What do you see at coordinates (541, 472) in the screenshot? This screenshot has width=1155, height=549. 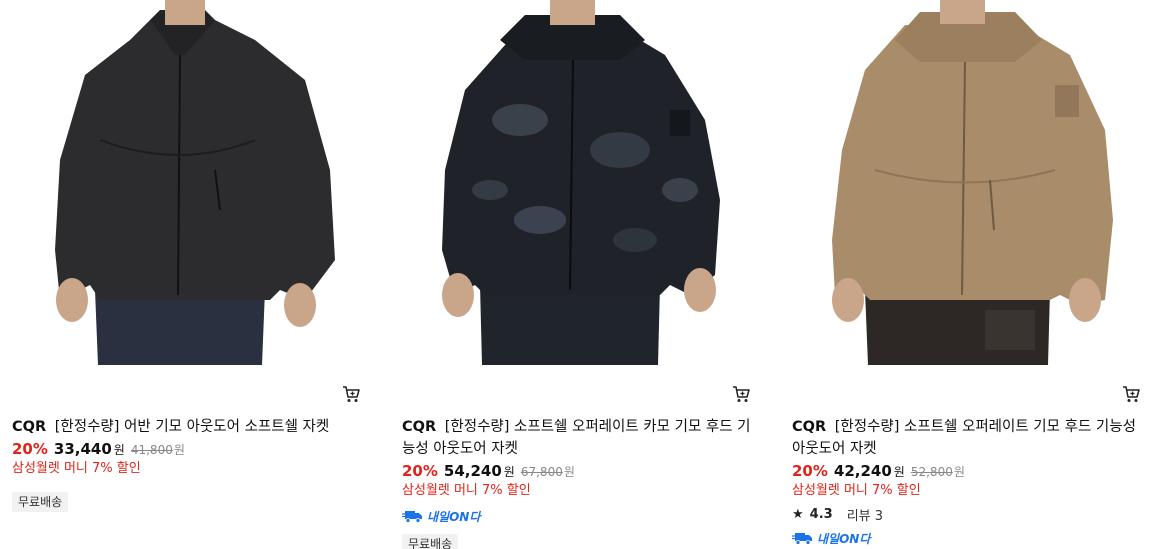 I see `original-price: 67,800` at bounding box center [541, 472].